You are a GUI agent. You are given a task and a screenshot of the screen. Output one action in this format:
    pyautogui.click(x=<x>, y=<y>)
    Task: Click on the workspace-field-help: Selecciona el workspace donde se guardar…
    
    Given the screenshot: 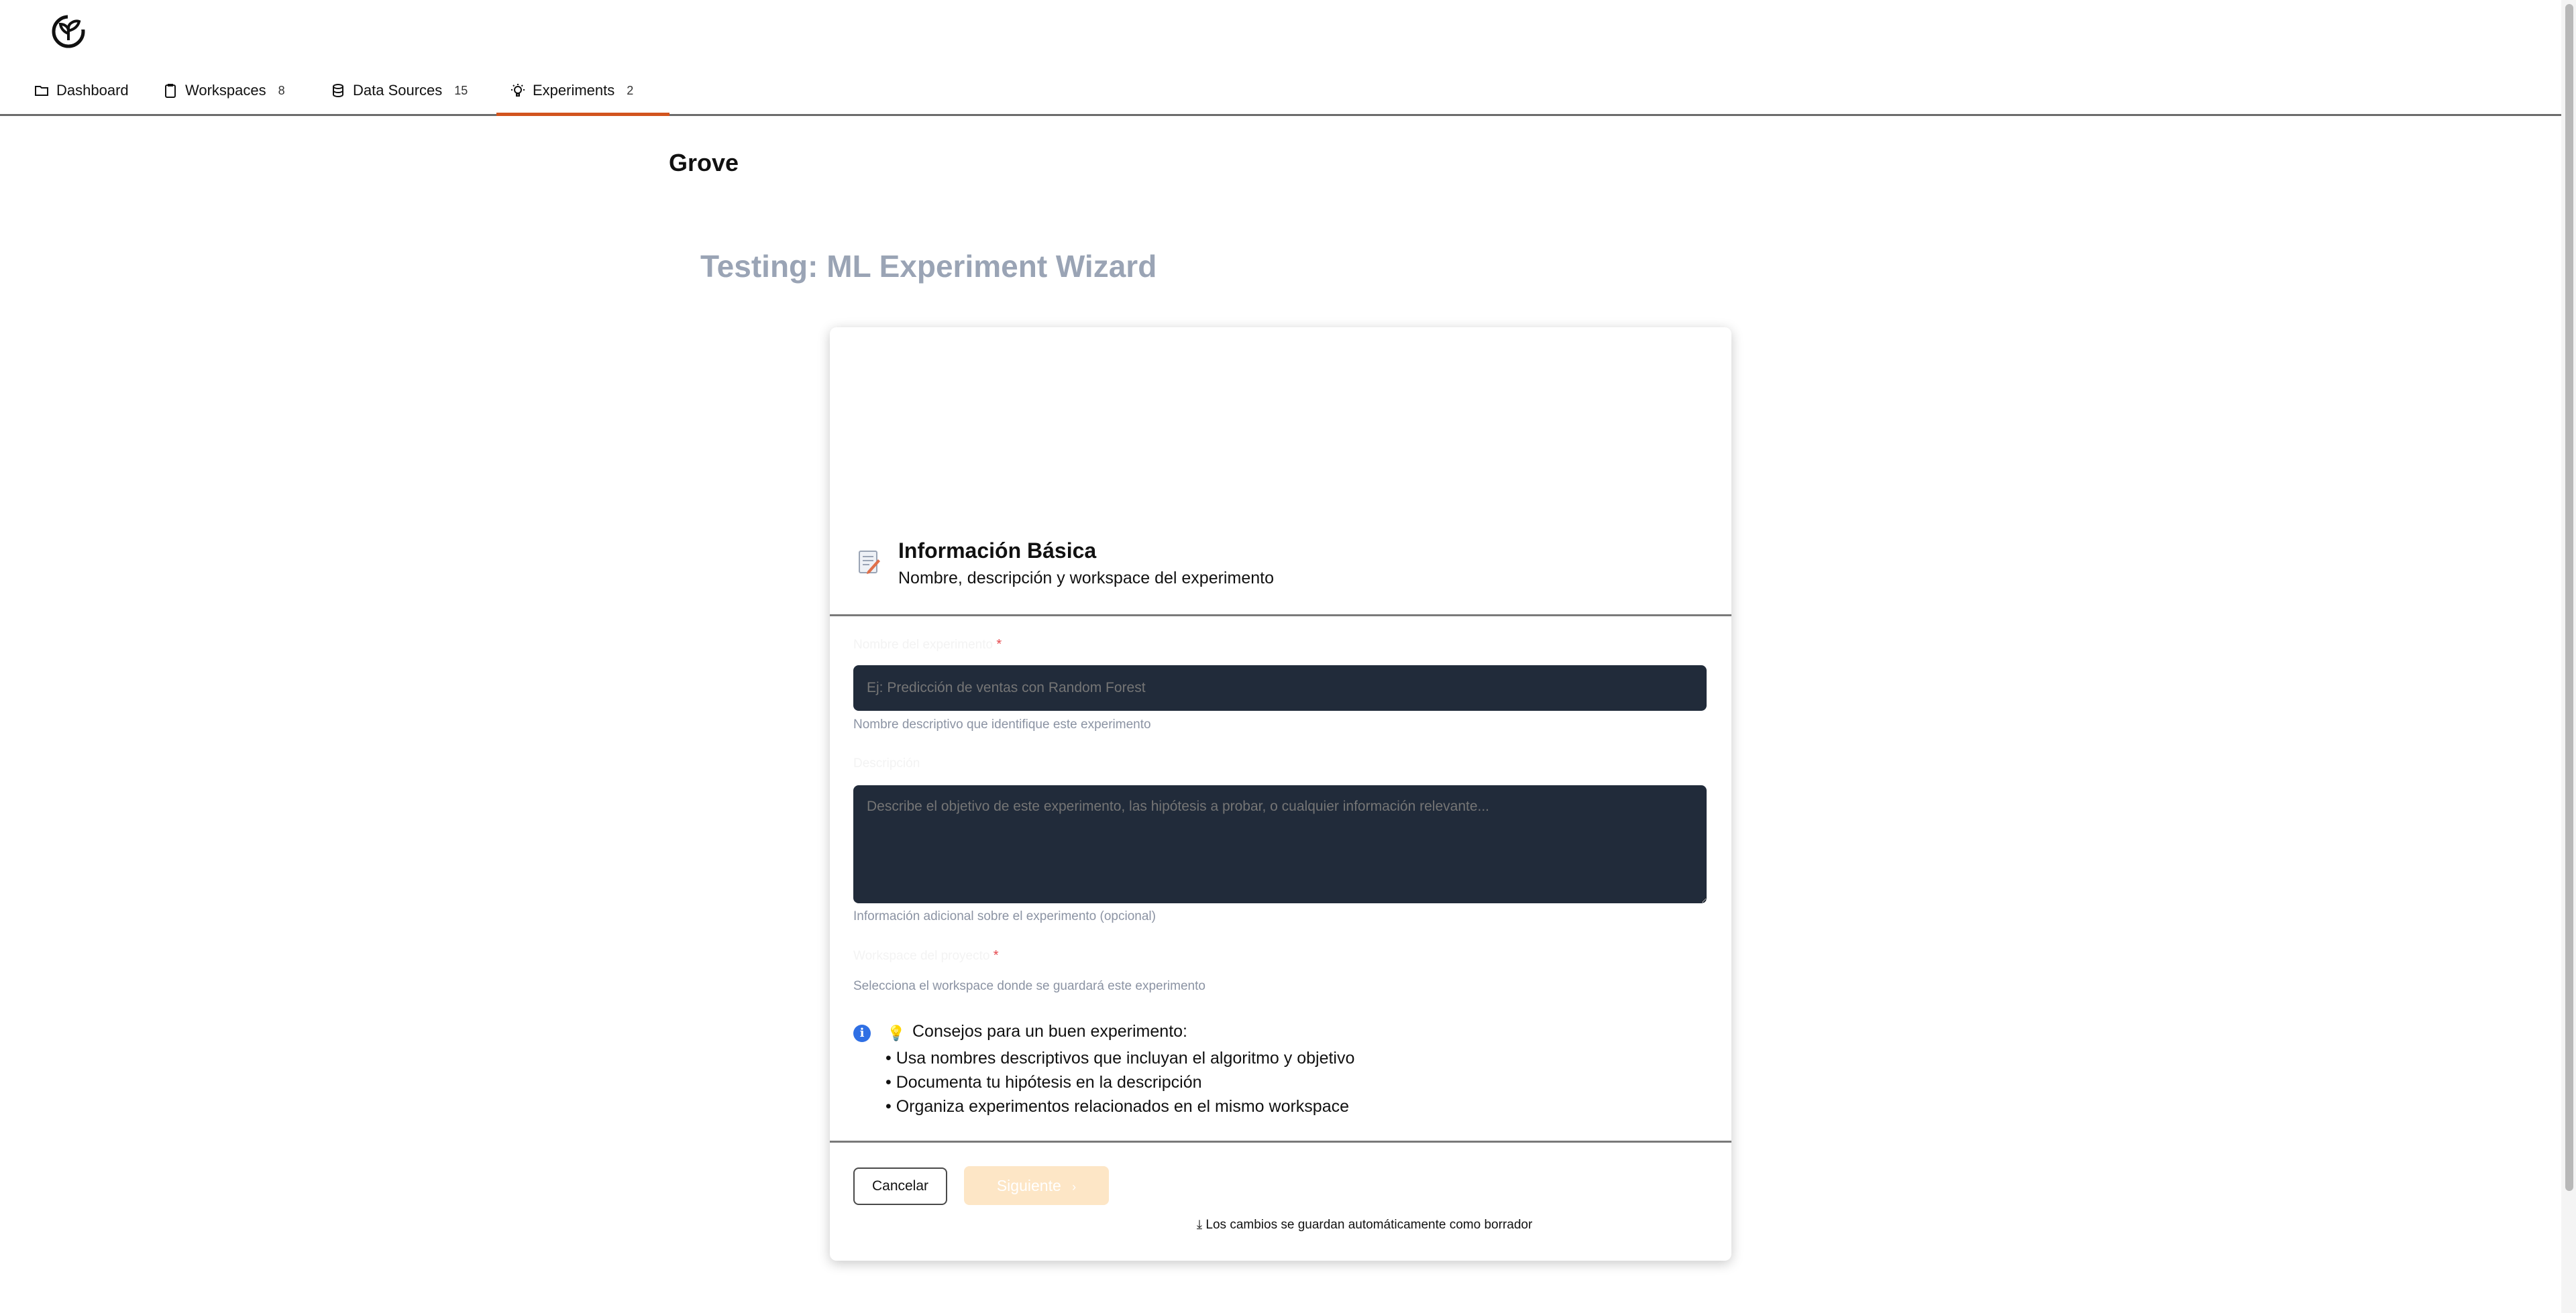 What is the action you would take?
    pyautogui.click(x=1029, y=986)
    